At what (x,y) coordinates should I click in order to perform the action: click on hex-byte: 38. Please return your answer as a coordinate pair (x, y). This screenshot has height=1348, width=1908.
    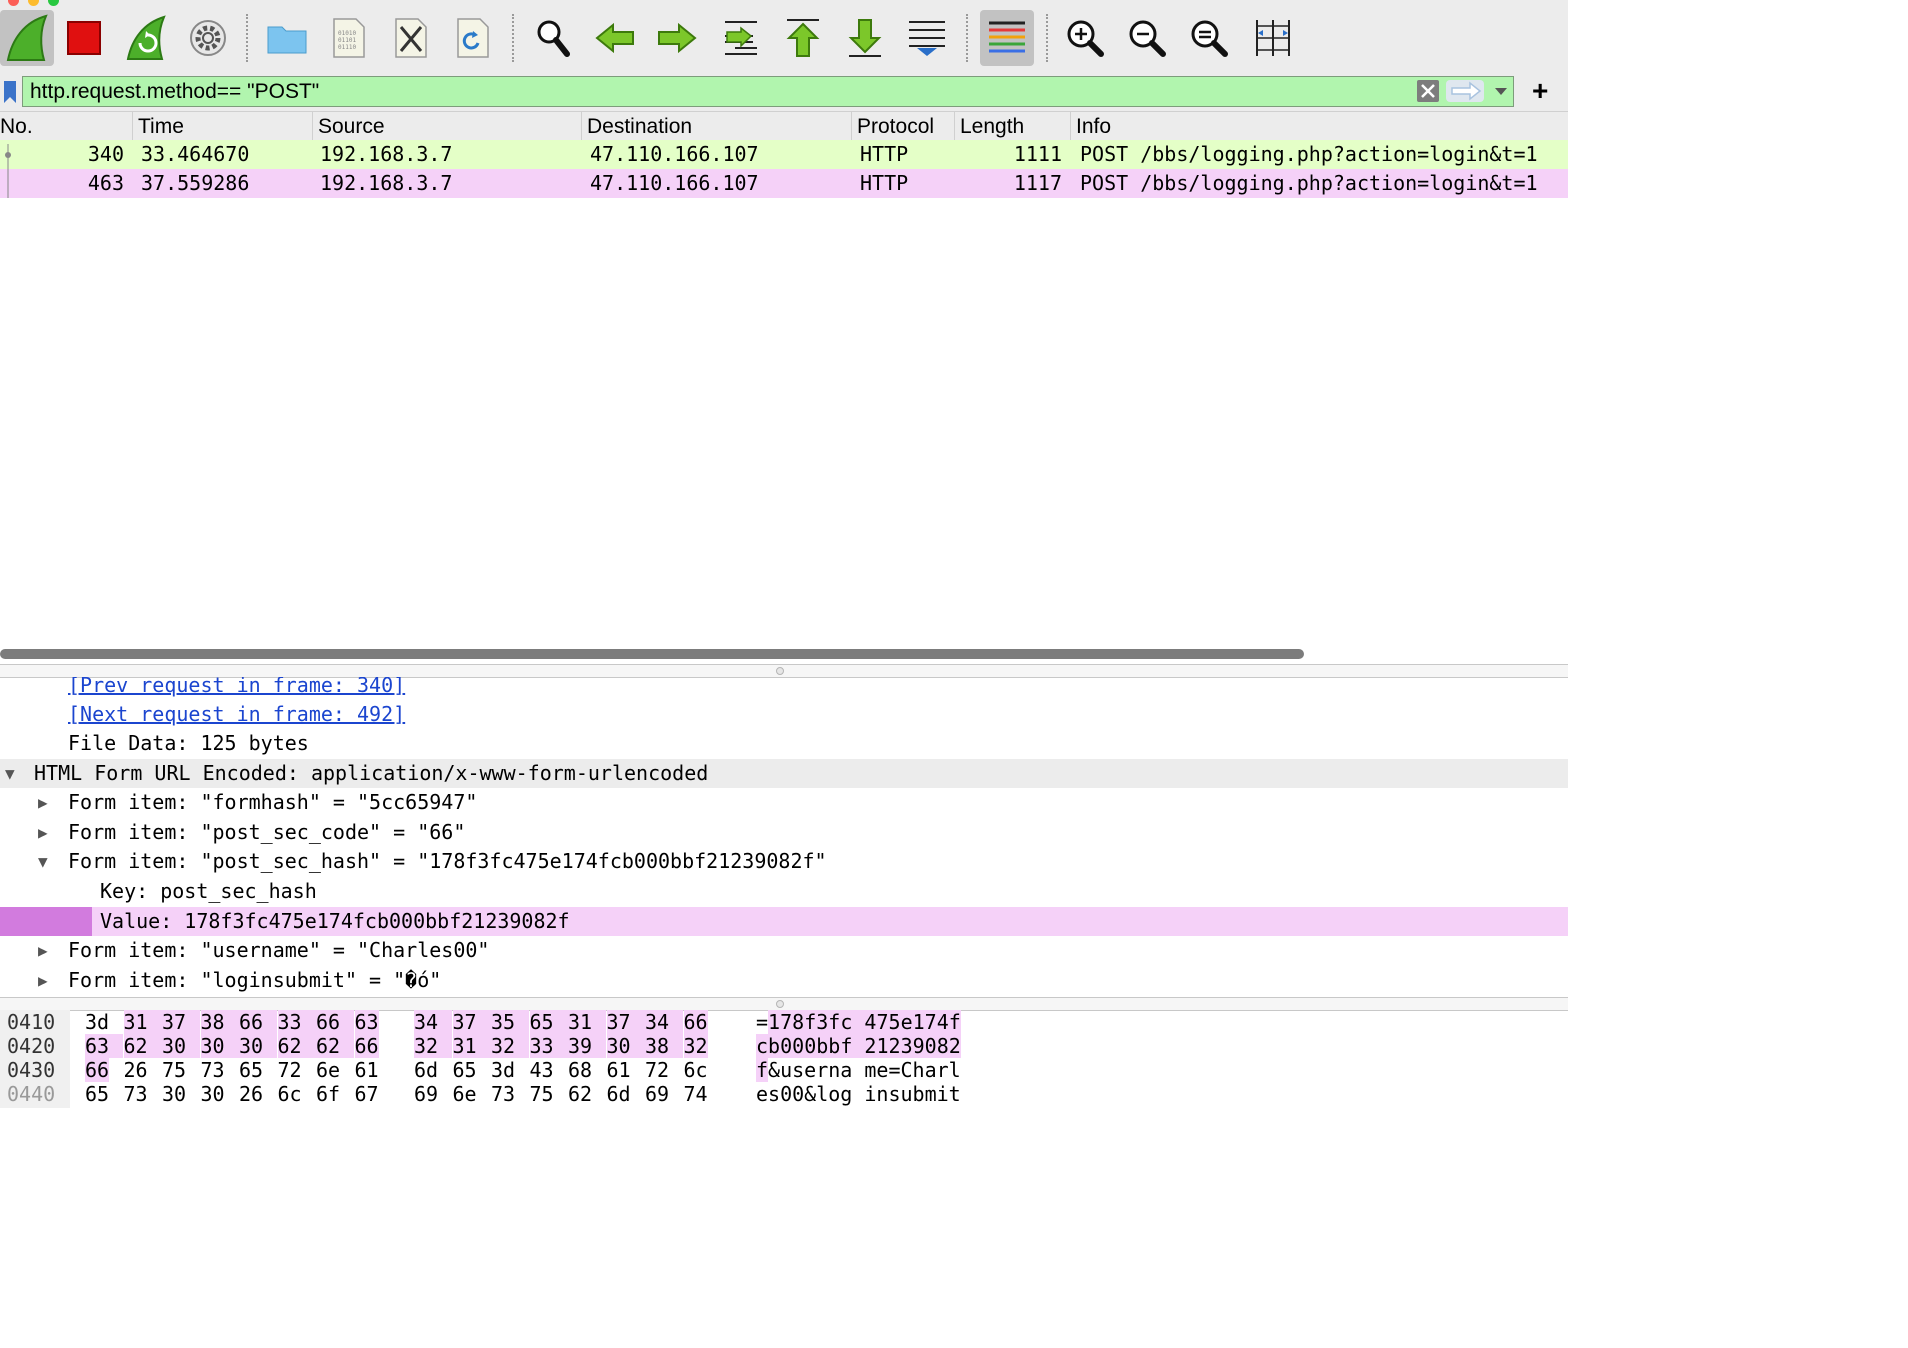
    Looking at the image, I should click on (219, 1022).